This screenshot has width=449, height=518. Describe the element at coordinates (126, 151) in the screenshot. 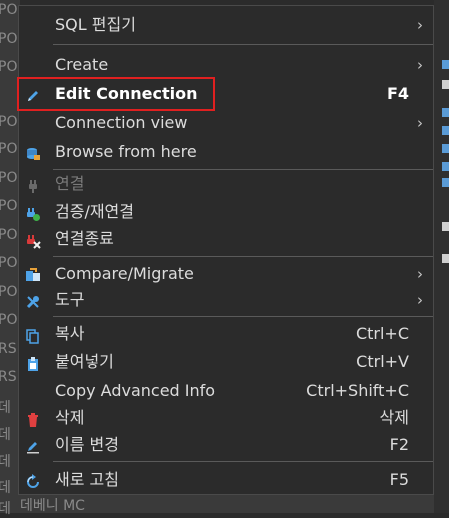

I see `menu-item-label: Browse from here` at that location.